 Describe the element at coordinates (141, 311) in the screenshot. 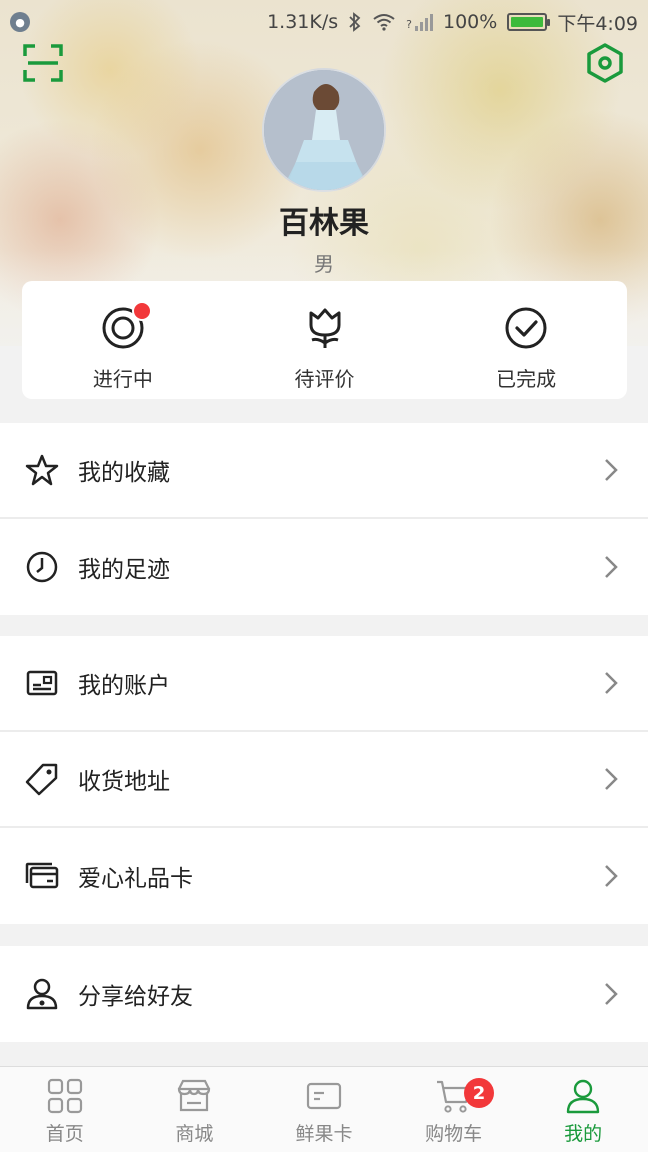

I see `notification-dot` at that location.